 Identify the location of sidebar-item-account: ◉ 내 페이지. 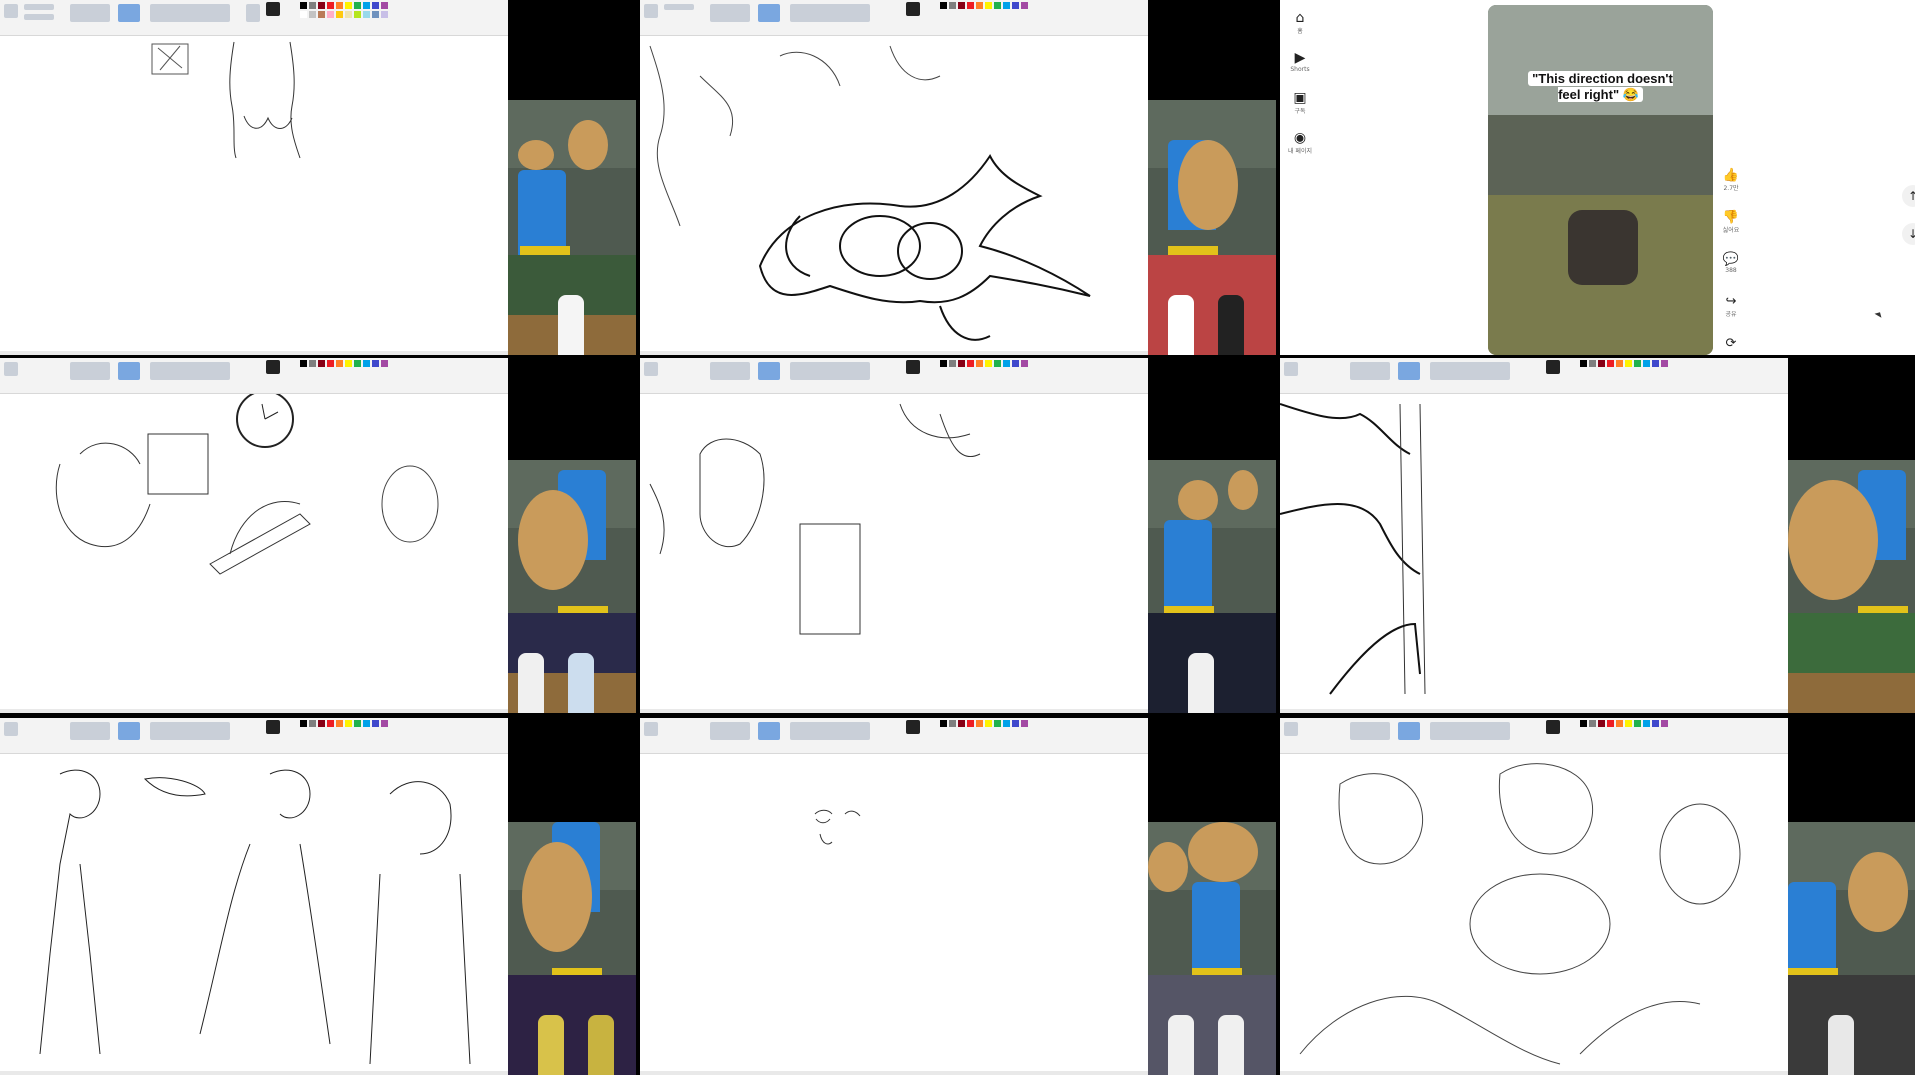
(1300, 142).